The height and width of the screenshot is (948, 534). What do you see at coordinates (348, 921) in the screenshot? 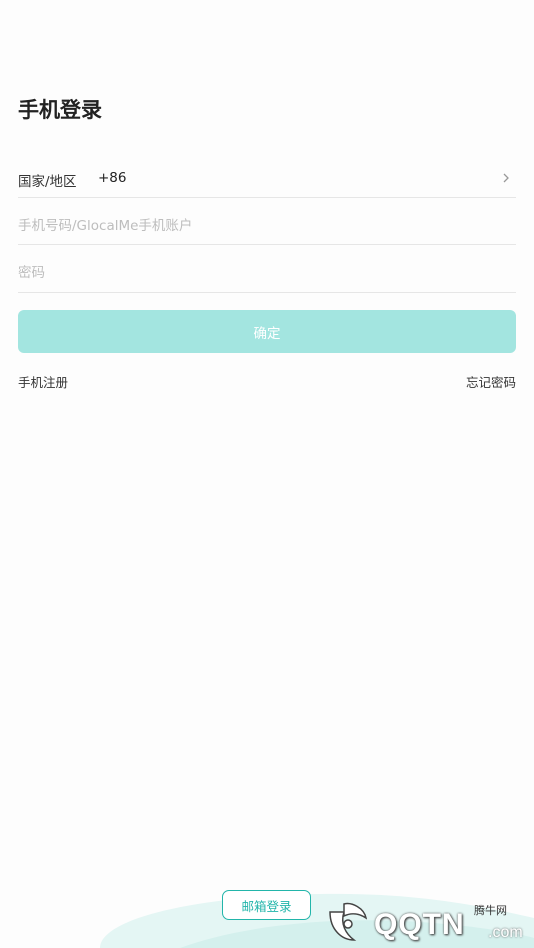
I see `watermark-logo-icon` at bounding box center [348, 921].